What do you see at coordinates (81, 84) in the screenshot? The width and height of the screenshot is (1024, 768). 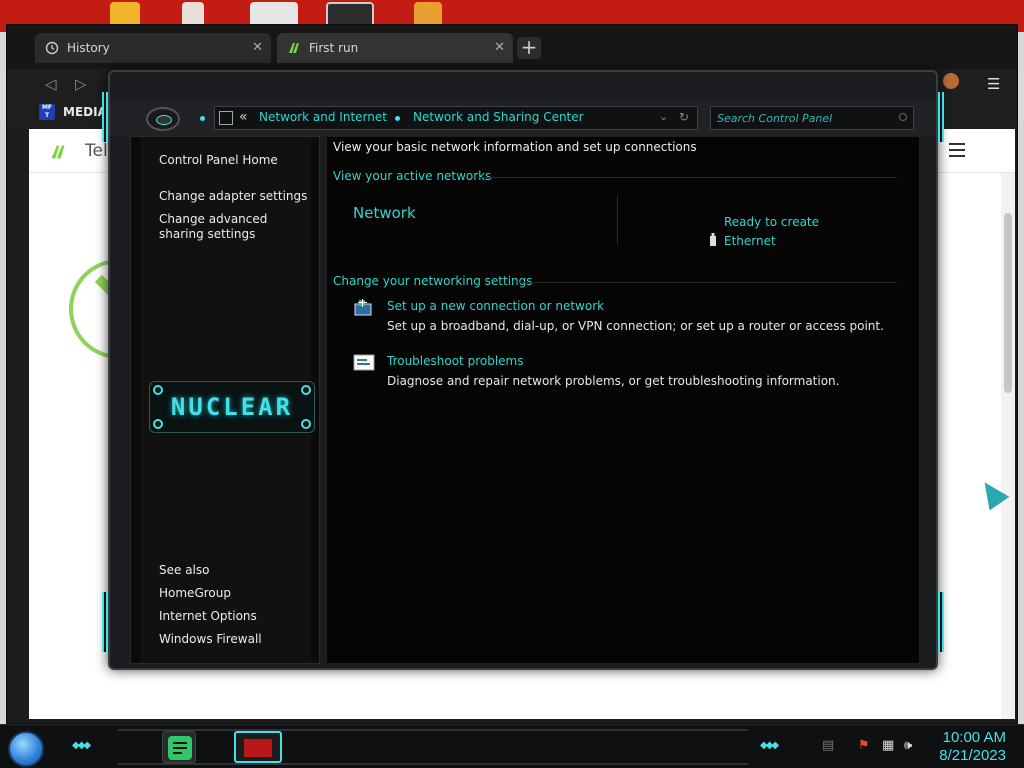 I see `forward-icon: ▷` at bounding box center [81, 84].